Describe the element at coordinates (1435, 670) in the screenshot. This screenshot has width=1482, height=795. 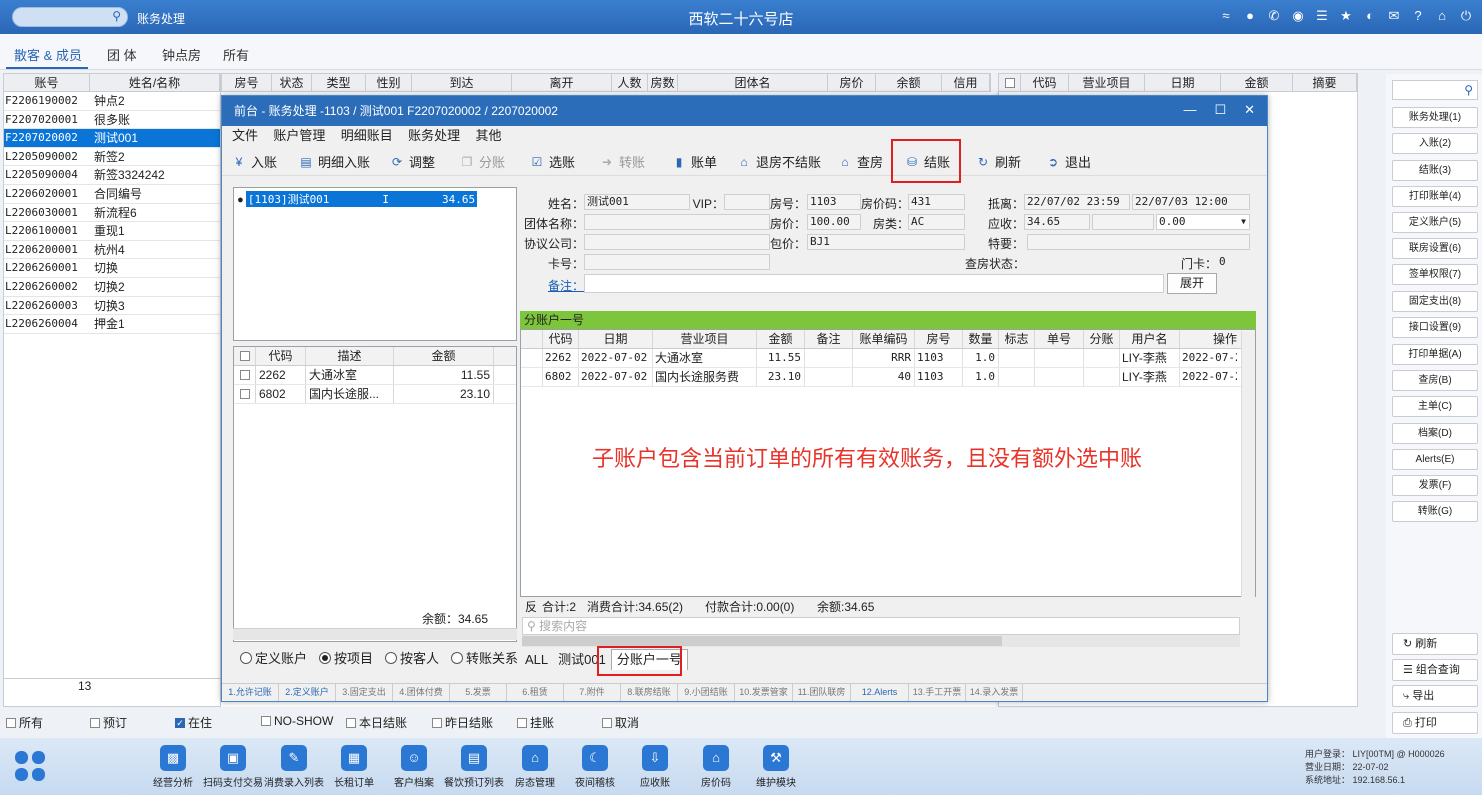
I see `combined-query-button: ☰ 组合查询` at that location.